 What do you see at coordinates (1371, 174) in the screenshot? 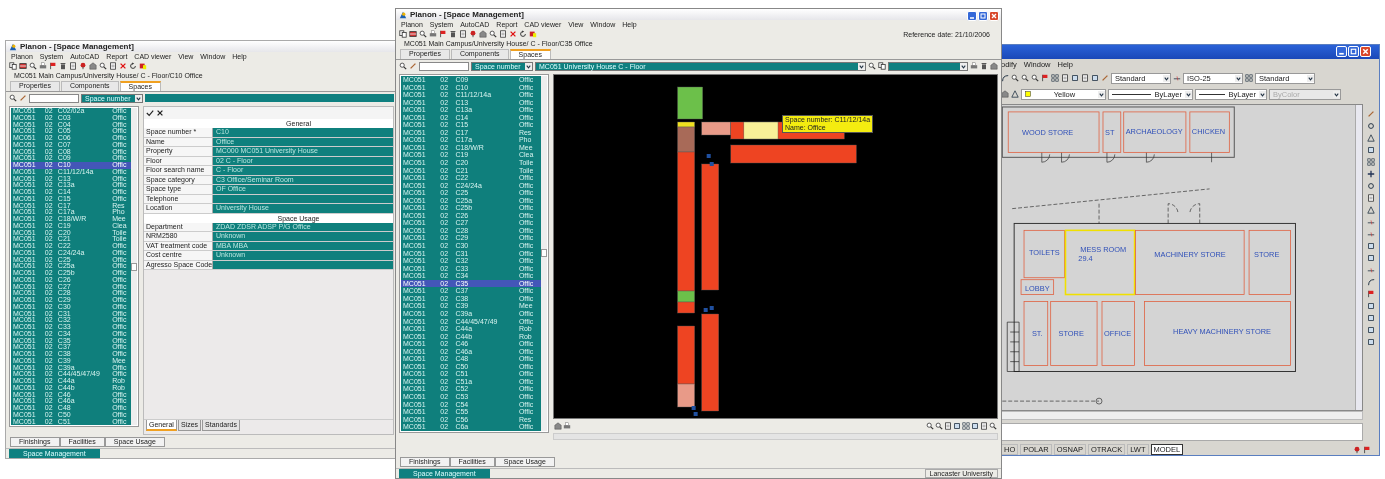
I see `cross-icon` at bounding box center [1371, 174].